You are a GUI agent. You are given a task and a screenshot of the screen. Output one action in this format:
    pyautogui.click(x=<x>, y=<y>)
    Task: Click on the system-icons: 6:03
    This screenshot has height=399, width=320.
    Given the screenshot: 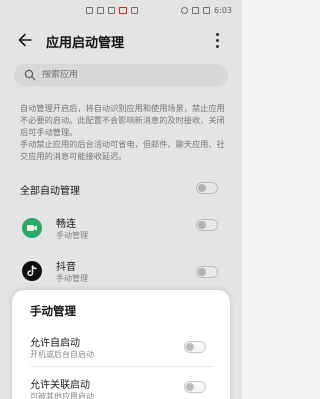 What is the action you would take?
    pyautogui.click(x=206, y=10)
    